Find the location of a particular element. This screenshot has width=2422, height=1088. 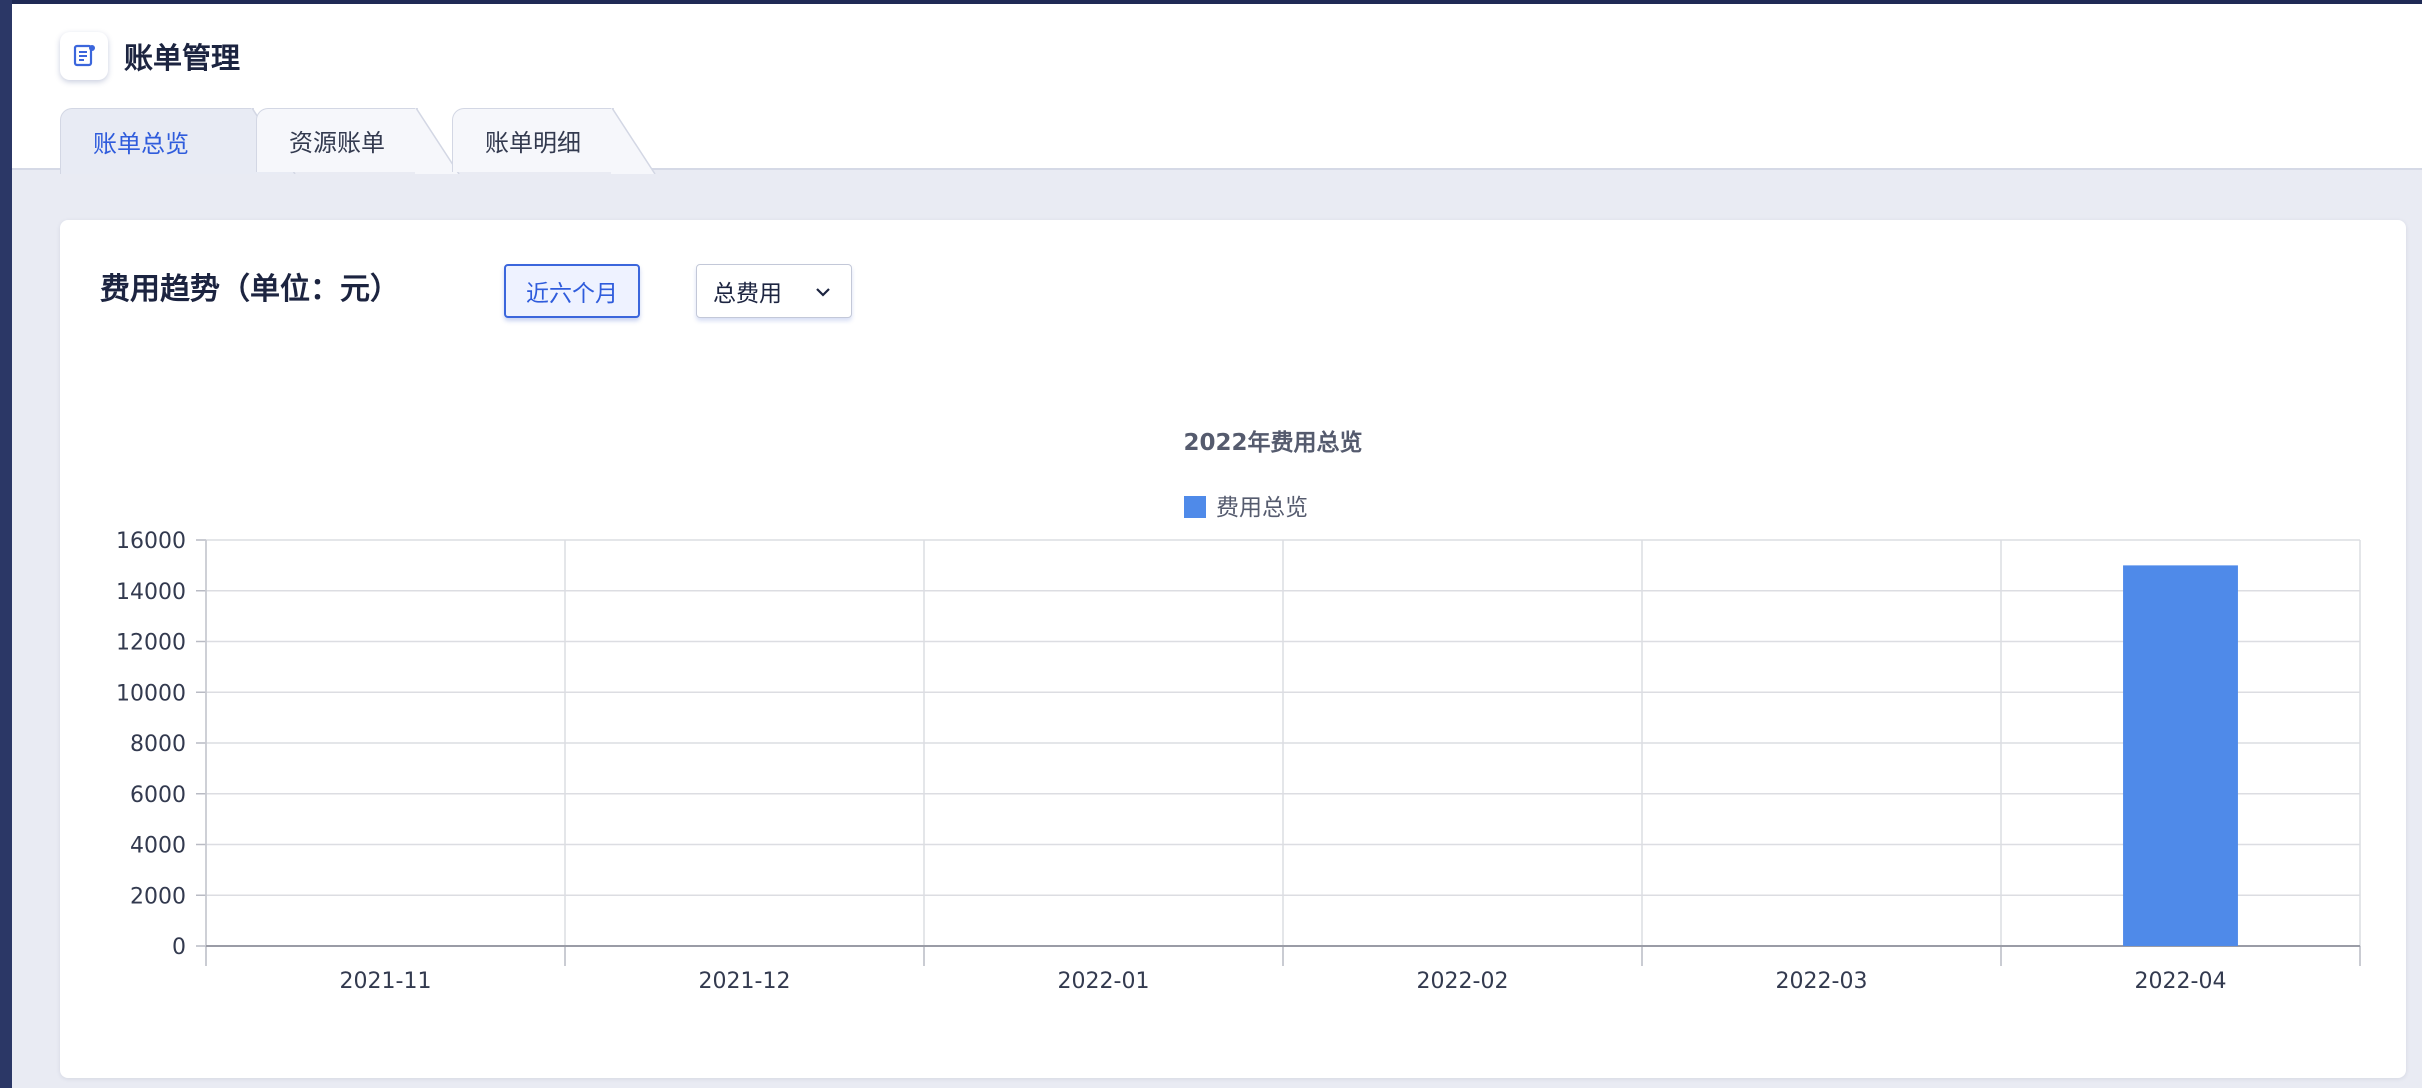

tab-bill-overview: 账单总览 is located at coordinates (178, 141).